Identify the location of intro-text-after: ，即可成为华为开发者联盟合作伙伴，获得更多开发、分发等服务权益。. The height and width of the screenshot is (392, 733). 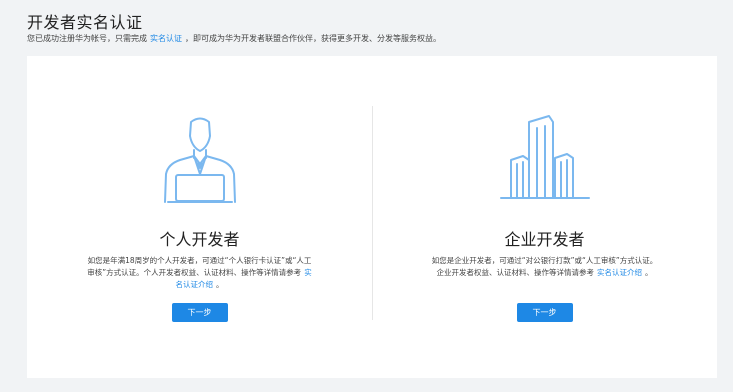
(313, 38).